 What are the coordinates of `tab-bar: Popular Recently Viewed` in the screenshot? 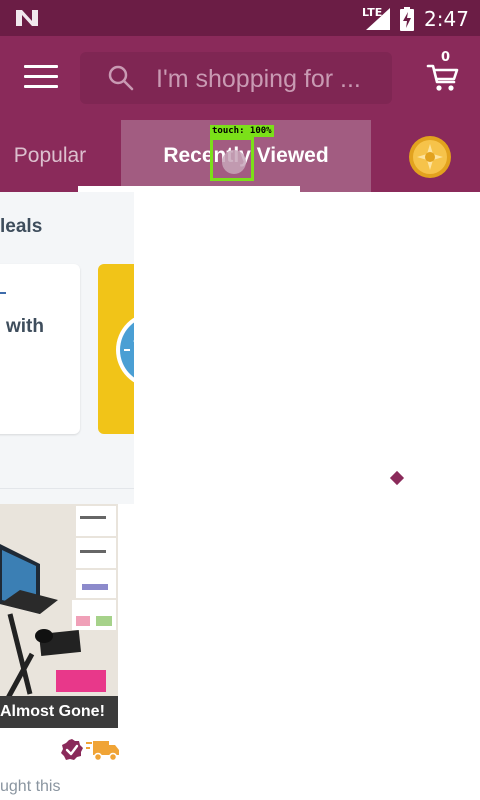 It's located at (240, 156).